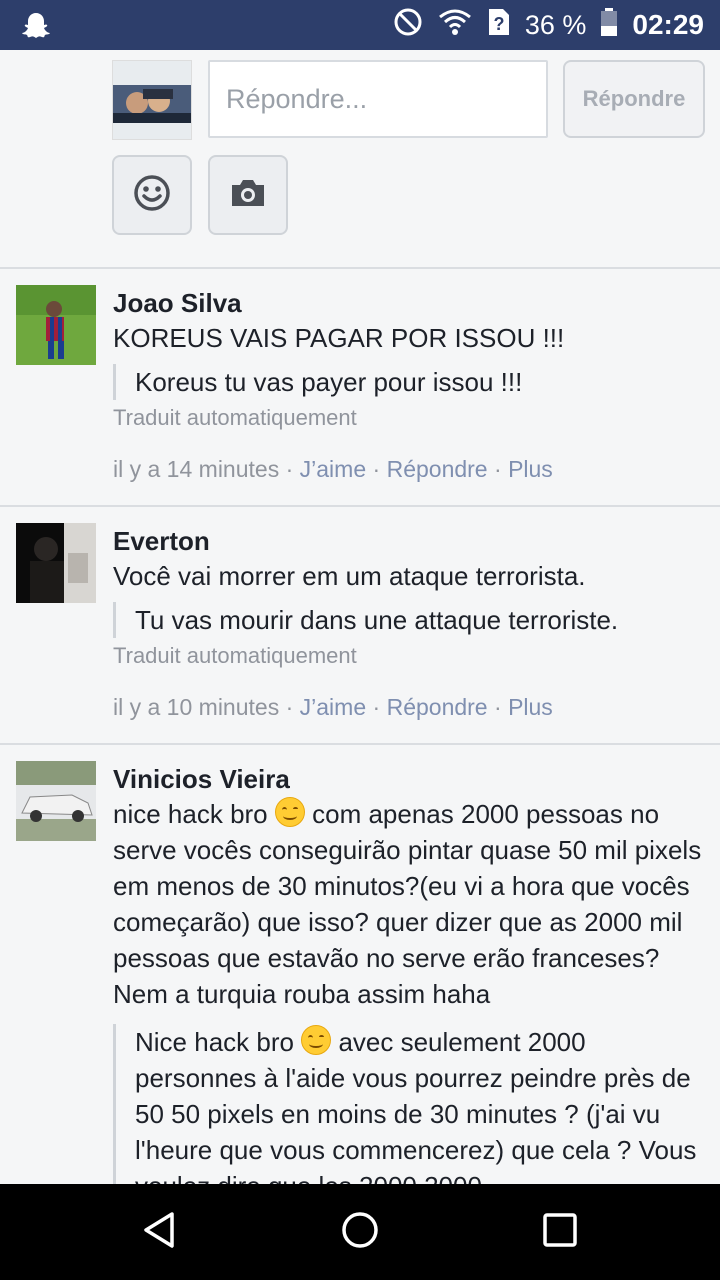 Image resolution: width=720 pixels, height=1280 pixels. Describe the element at coordinates (152, 100) in the screenshot. I see `user-avatar` at that location.